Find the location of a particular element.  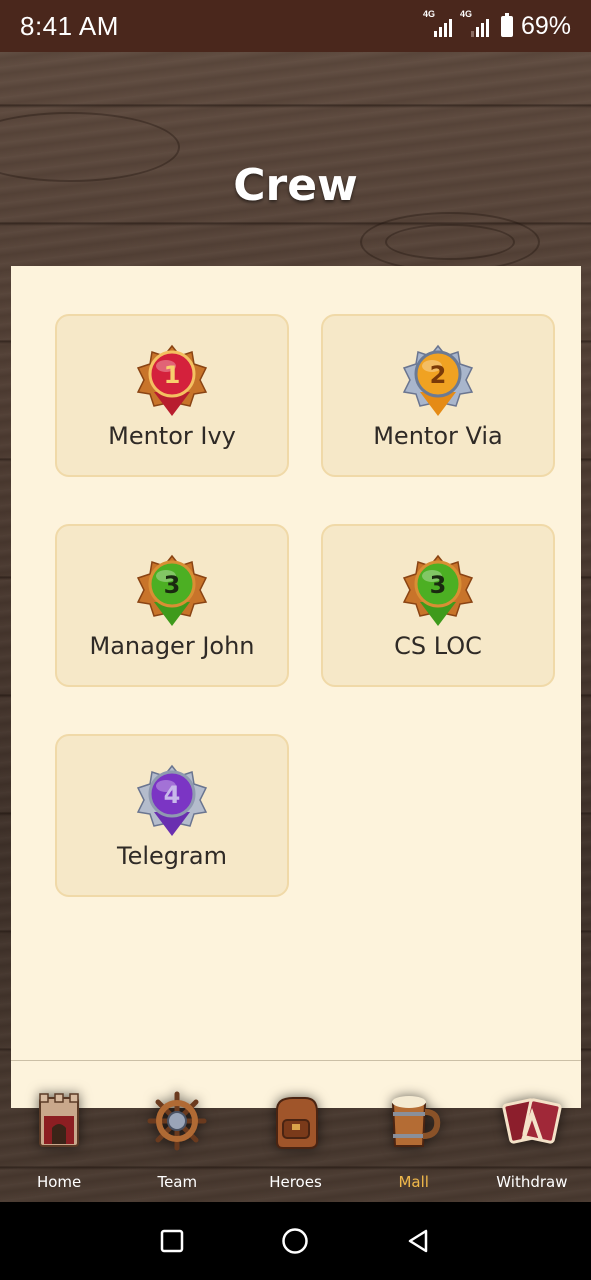

nav-label-mall: Mall is located at coordinates (413, 1182).